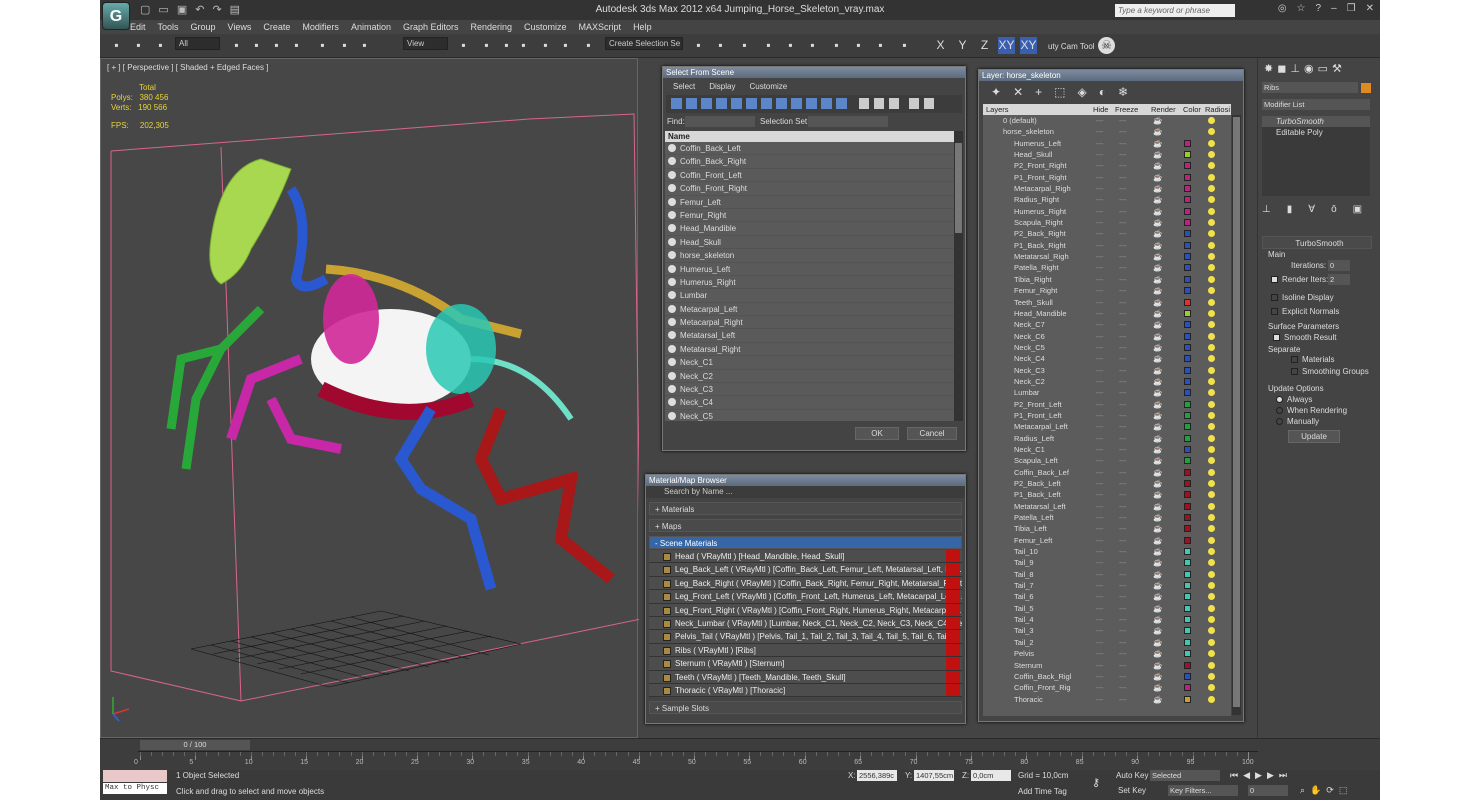 The height and width of the screenshot is (800, 1480). Describe the element at coordinates (1107, 630) in the screenshot. I see `layer-object-row: Tail_3 --- --- ☕` at that location.